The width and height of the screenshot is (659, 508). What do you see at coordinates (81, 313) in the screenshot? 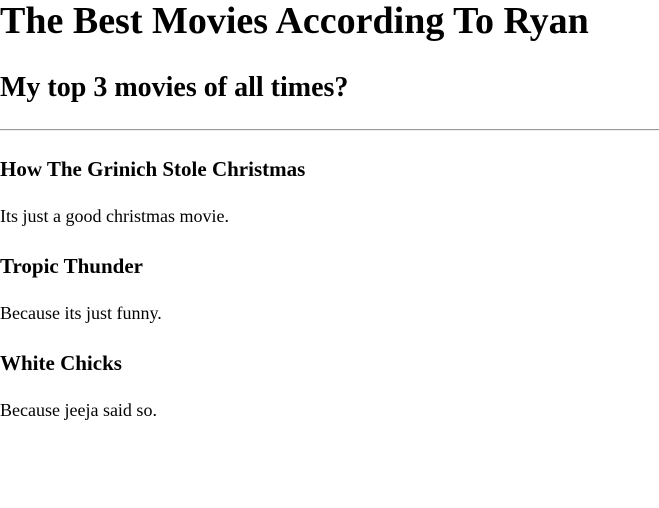
I see `movie-reason: Because its just funny.` at bounding box center [81, 313].